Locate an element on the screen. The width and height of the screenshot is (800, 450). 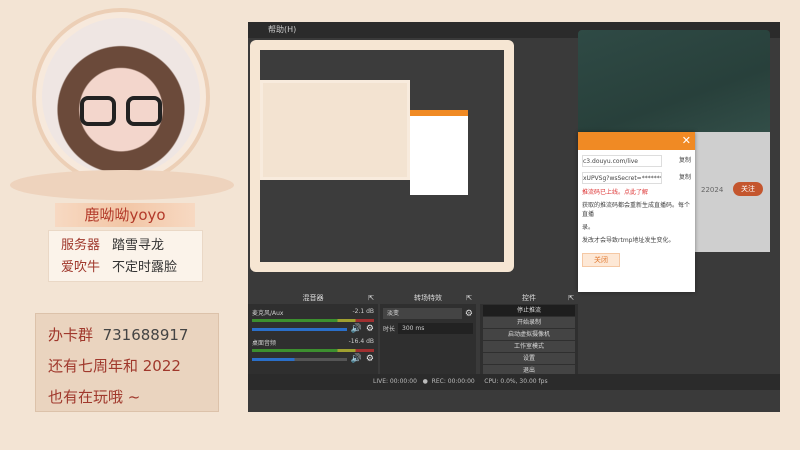
server-field: c3.douyu.com/live is located at coordinates (622, 161).